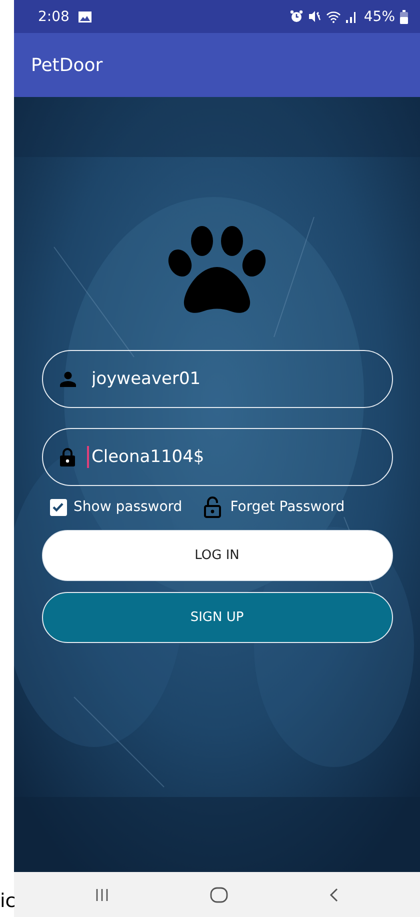  What do you see at coordinates (334, 894) in the screenshot?
I see `back-icon` at bounding box center [334, 894].